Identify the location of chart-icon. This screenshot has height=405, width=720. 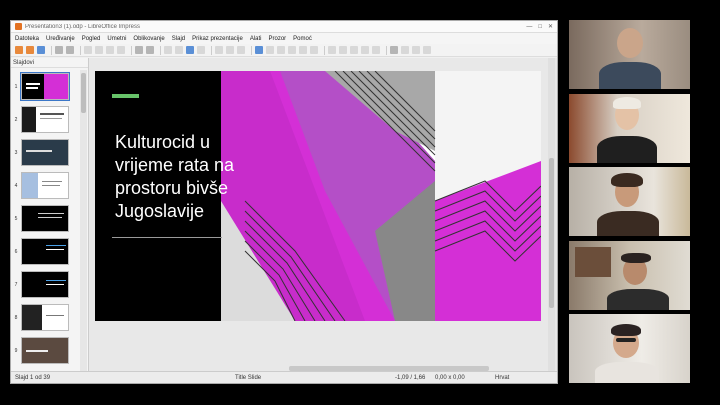
(292, 50).